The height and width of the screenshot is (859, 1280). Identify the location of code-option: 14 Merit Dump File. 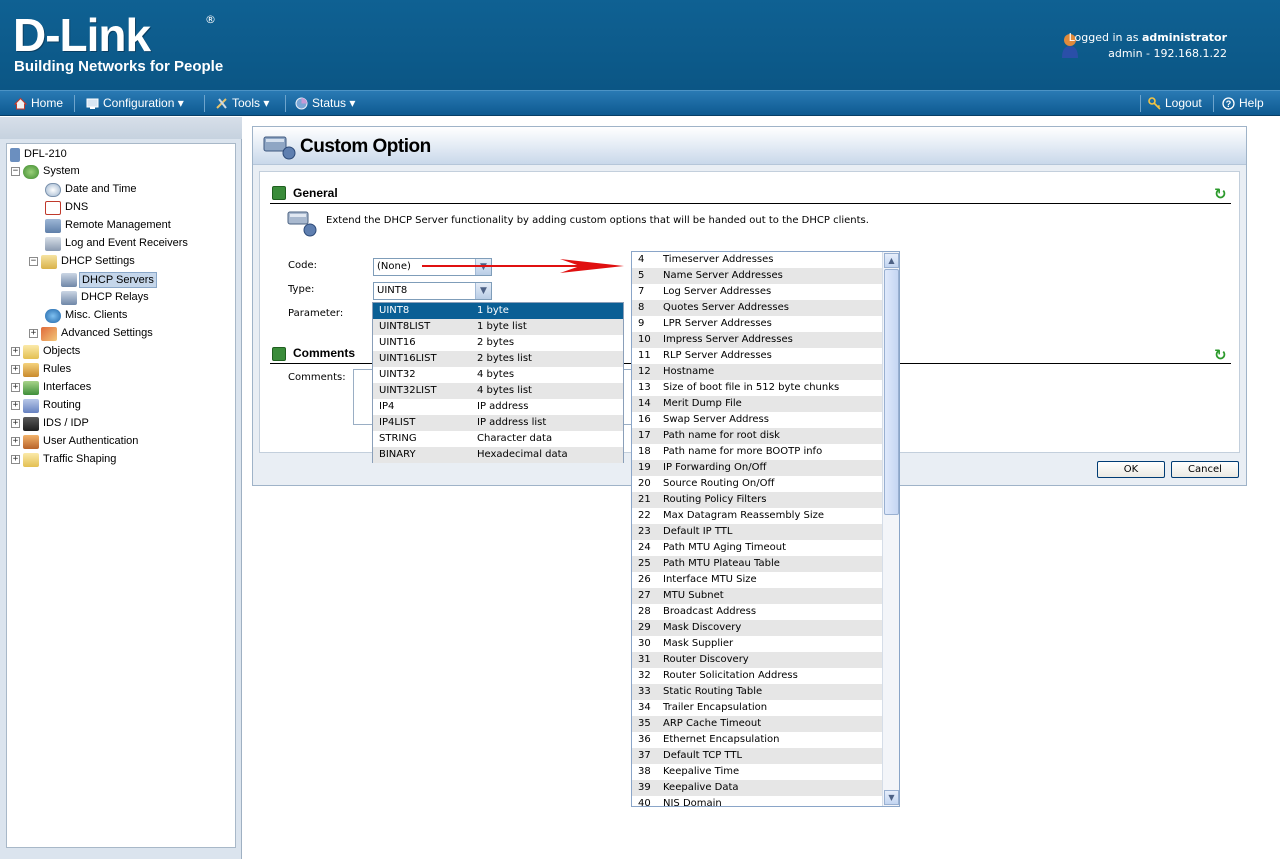
(757, 404).